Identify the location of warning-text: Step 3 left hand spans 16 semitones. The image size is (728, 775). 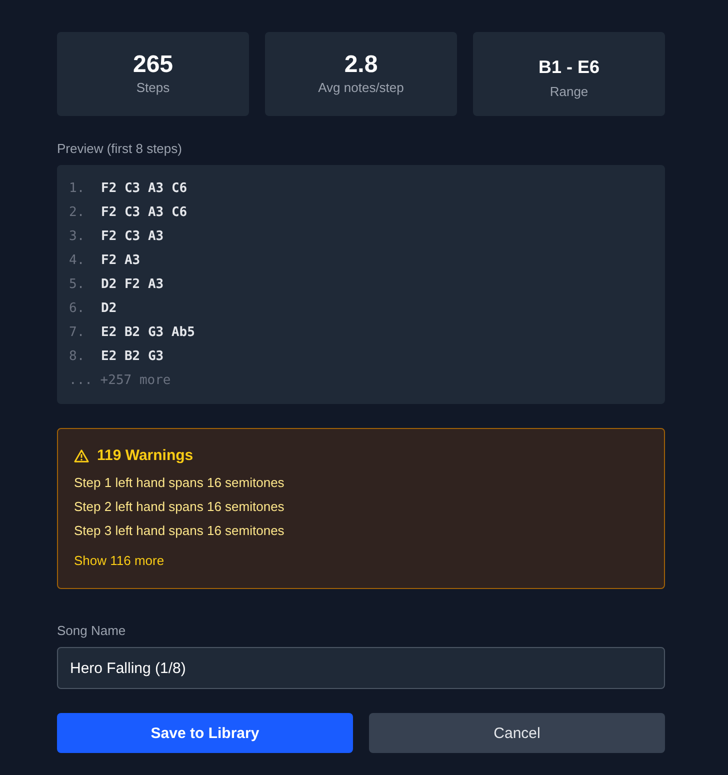
(180, 531).